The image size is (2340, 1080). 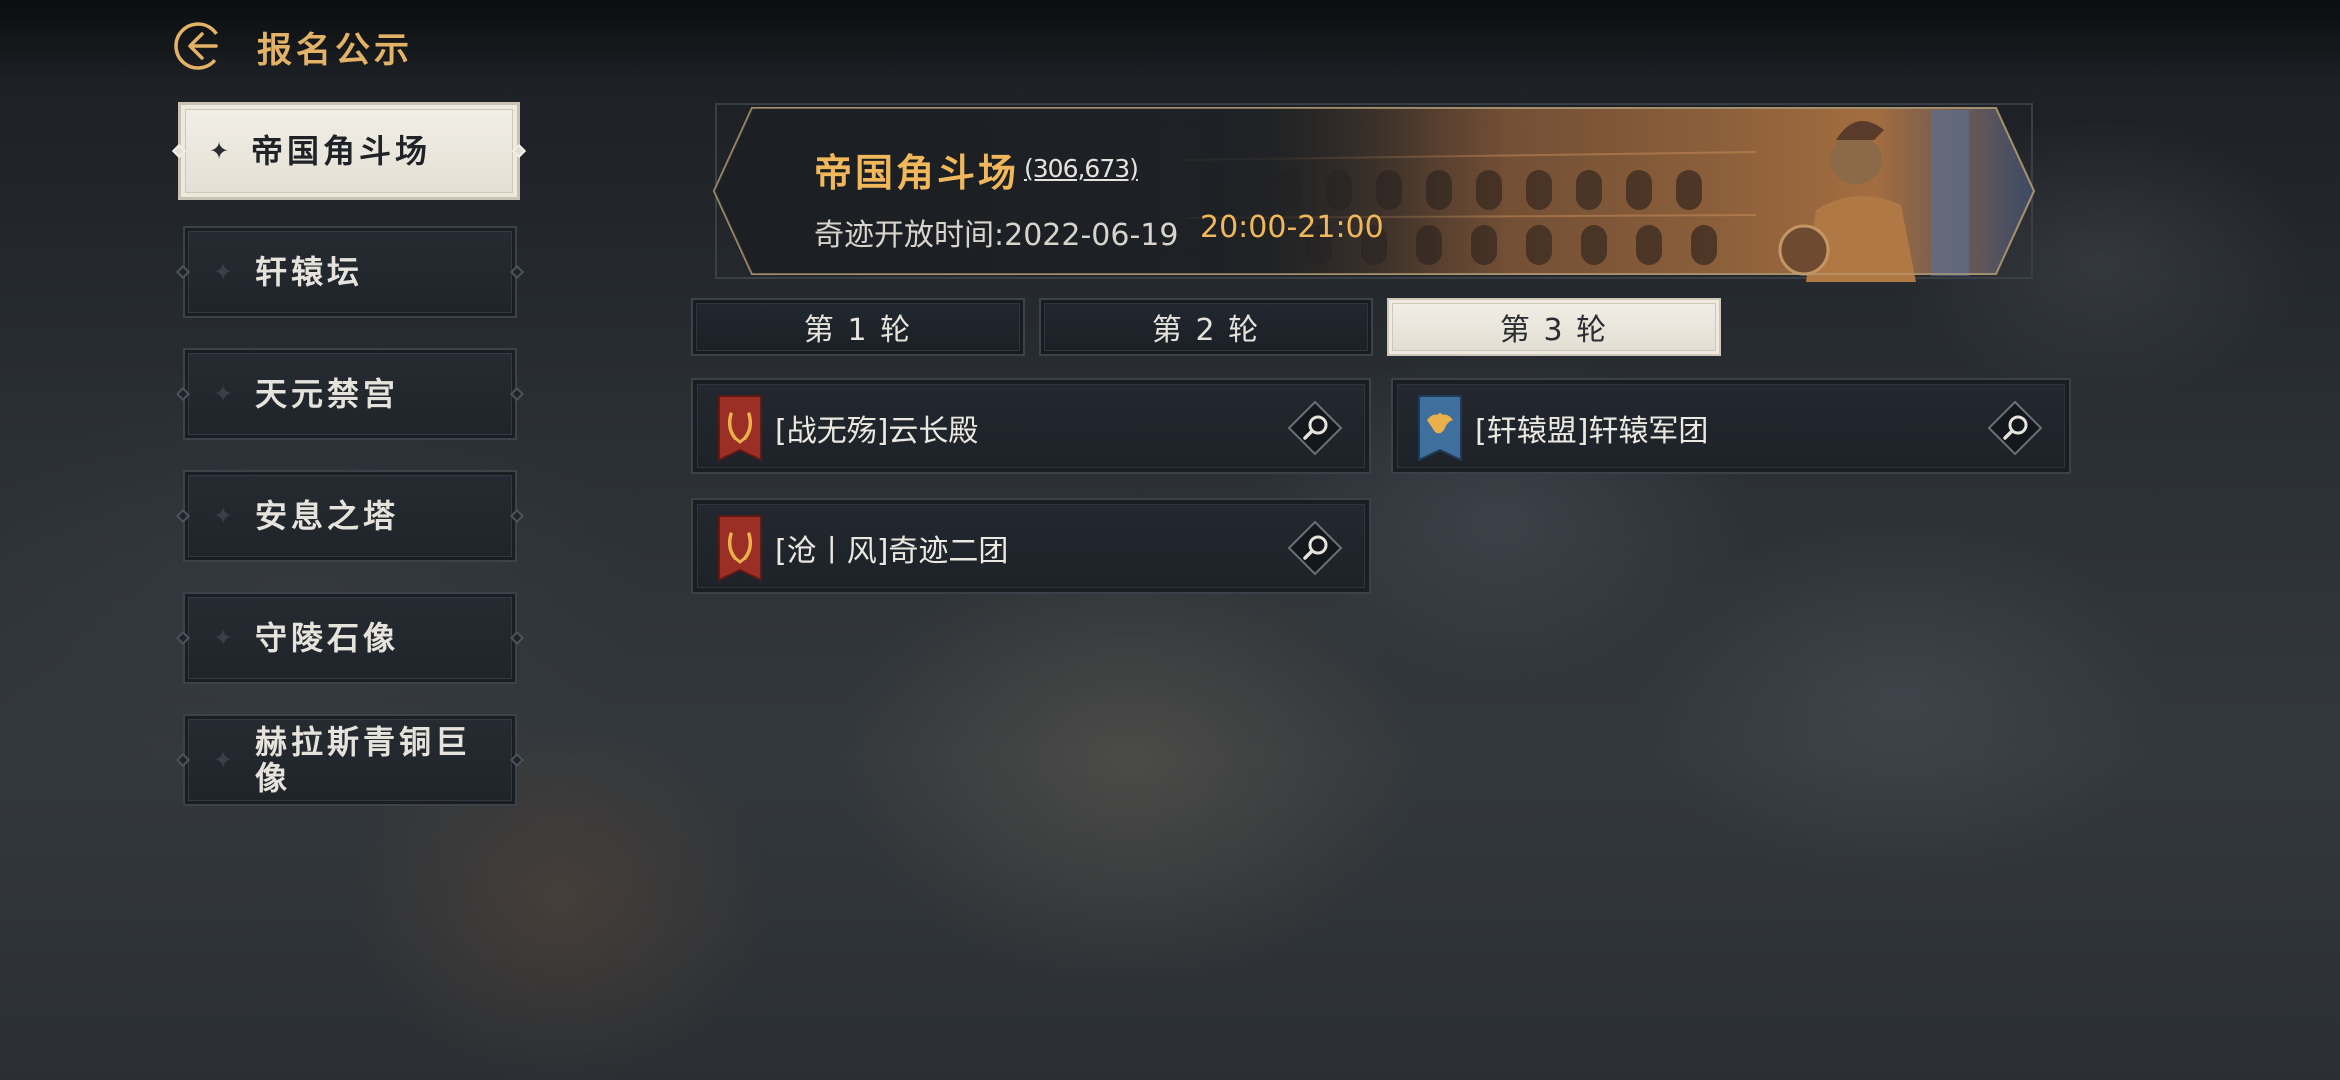 What do you see at coordinates (996, 235) in the screenshot?
I see `open-time-label: 奇迹开放时间:2022-06-19` at bounding box center [996, 235].